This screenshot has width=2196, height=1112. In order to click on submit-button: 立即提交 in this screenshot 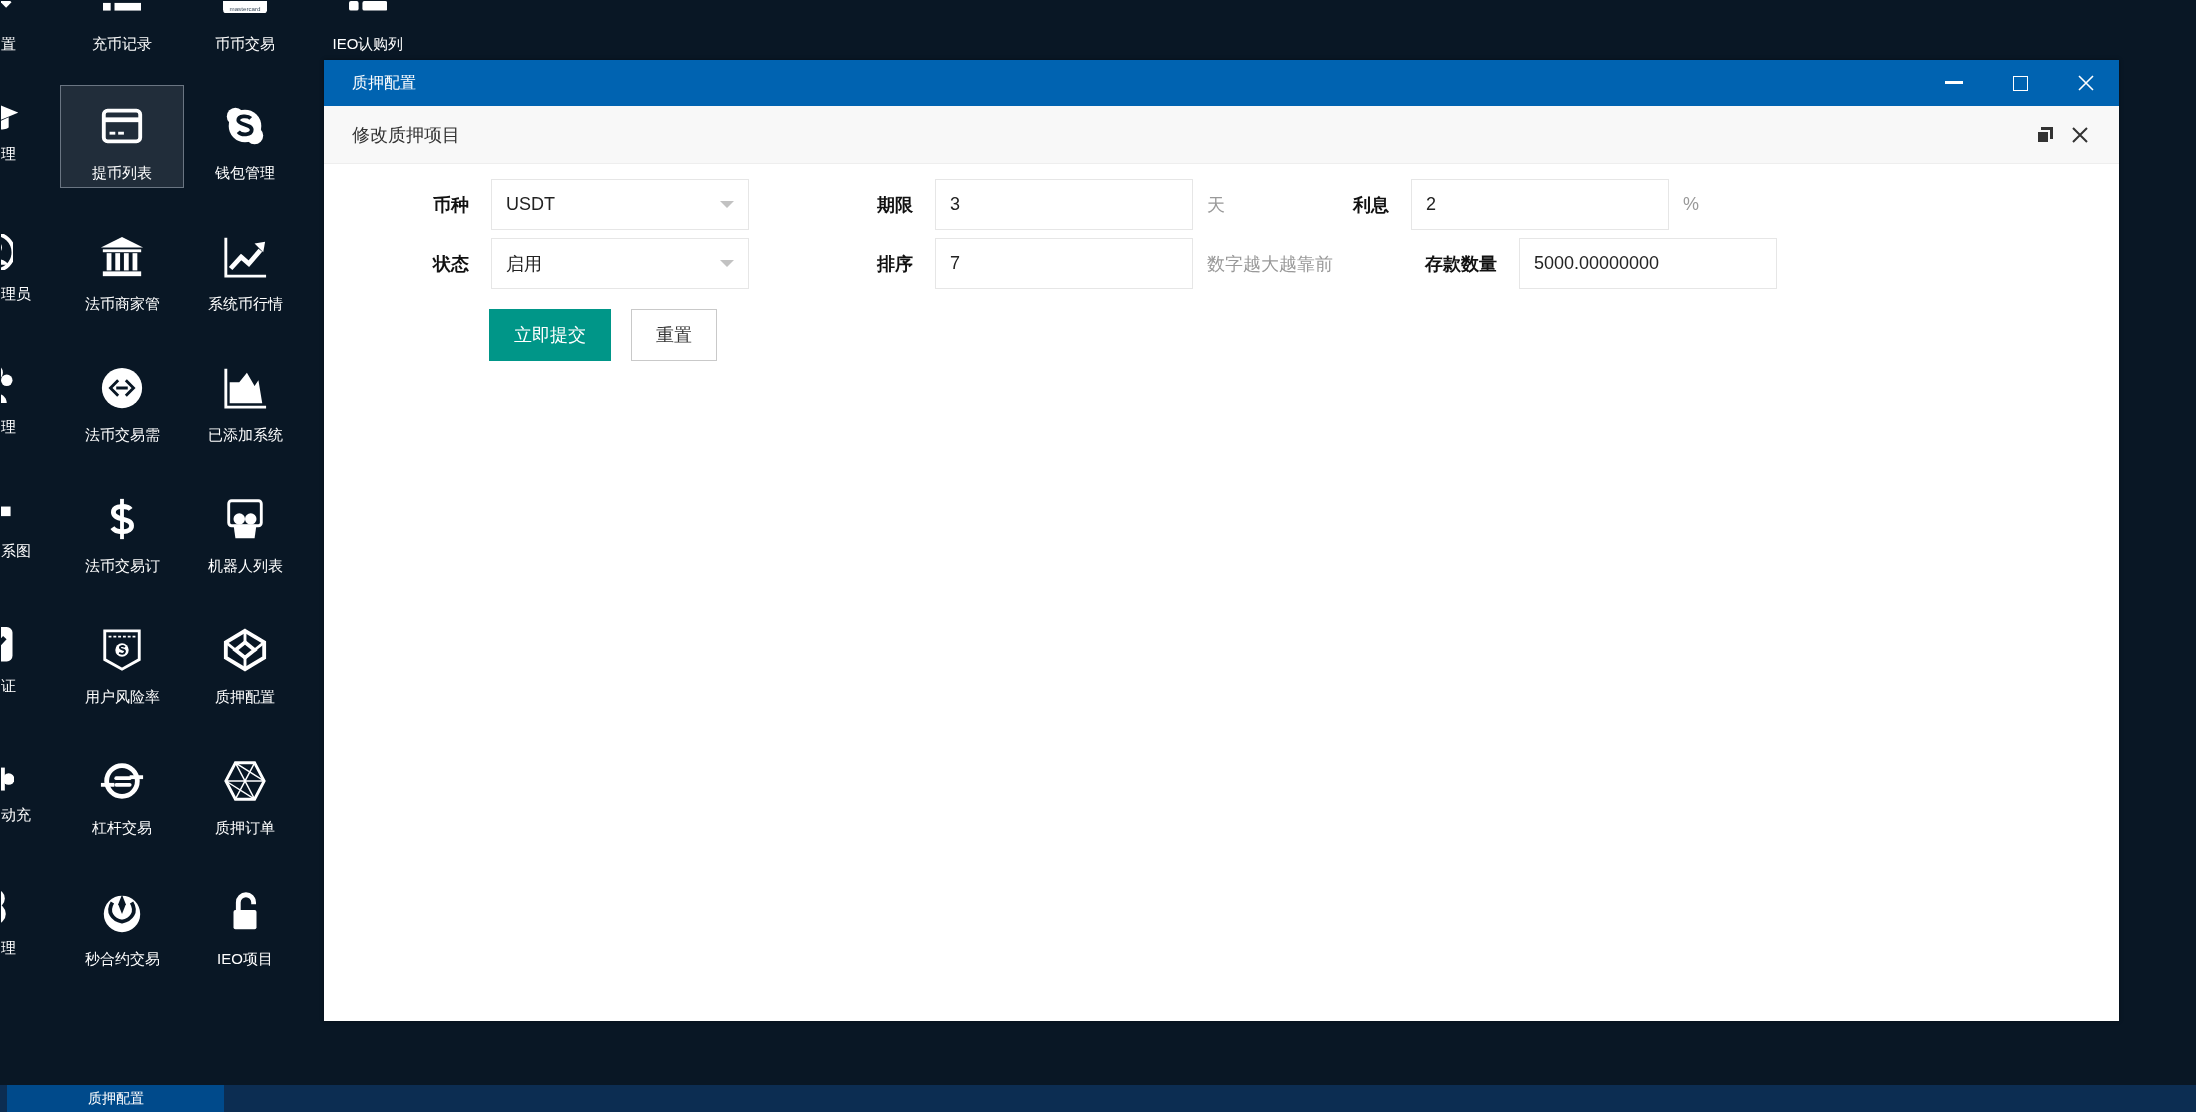, I will do `click(550, 335)`.